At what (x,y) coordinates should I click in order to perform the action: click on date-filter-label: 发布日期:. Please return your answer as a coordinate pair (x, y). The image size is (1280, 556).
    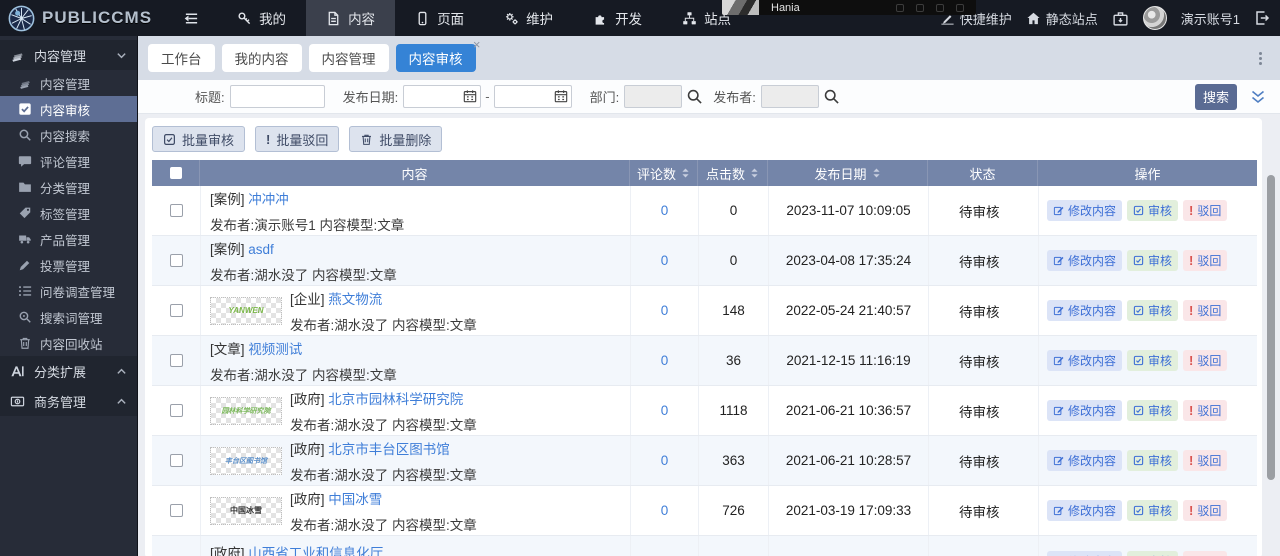
    Looking at the image, I should click on (370, 97).